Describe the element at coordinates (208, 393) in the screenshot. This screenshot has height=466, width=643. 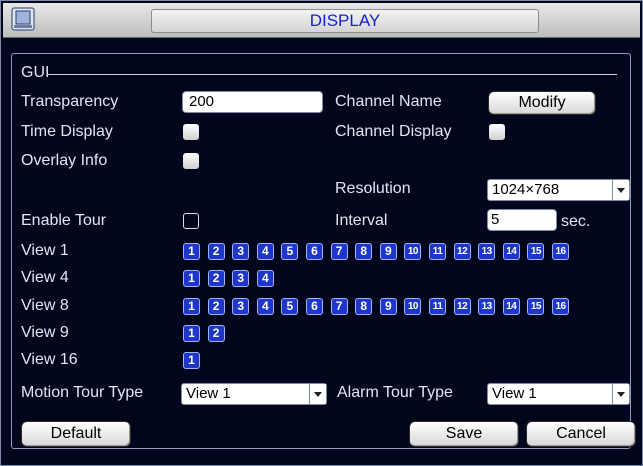
I see `motion-tour-type-value: View 1` at that location.